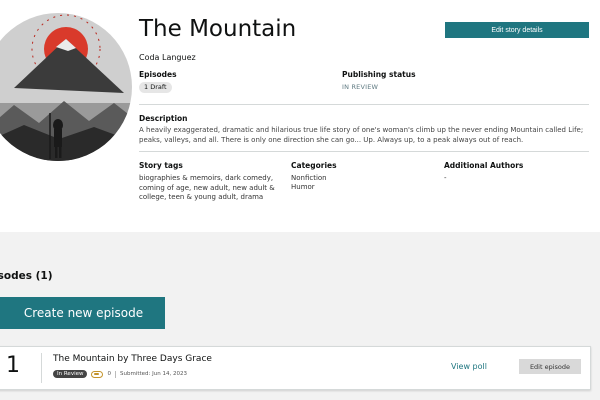  What do you see at coordinates (167, 57) in the screenshot?
I see `story-author: Coda Languez` at bounding box center [167, 57].